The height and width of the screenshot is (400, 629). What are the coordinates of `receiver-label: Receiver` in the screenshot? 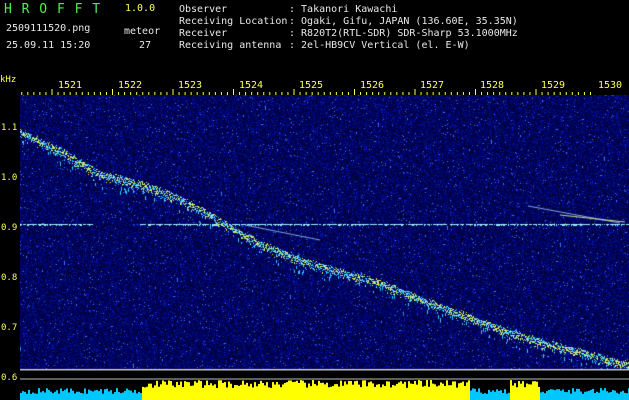 It's located at (203, 33).